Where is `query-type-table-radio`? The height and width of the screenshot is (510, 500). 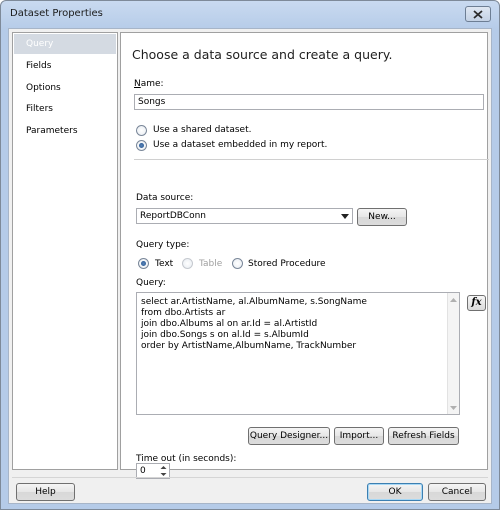 query-type-table-radio is located at coordinates (187, 263).